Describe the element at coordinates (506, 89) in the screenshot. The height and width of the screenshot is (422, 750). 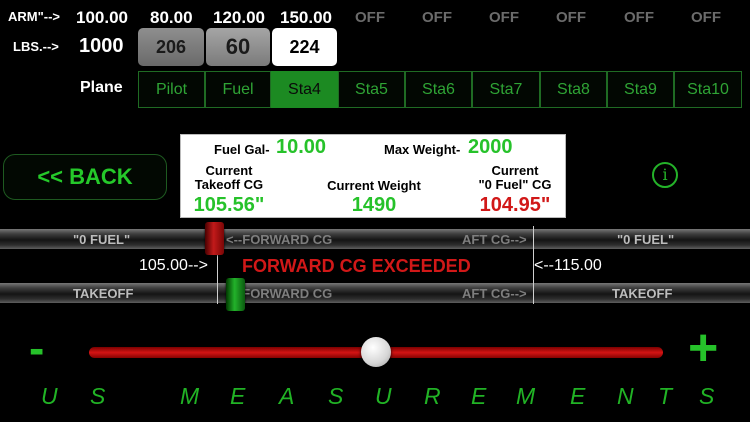
I see `tab-sta7: Sta7` at that location.